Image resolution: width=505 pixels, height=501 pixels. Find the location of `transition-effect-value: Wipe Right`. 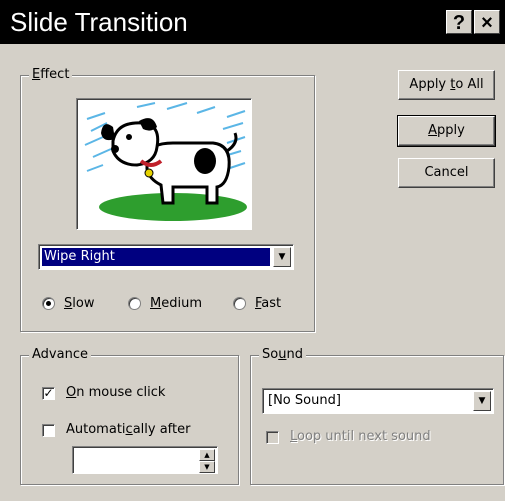

transition-effect-value: Wipe Right is located at coordinates (156, 257).